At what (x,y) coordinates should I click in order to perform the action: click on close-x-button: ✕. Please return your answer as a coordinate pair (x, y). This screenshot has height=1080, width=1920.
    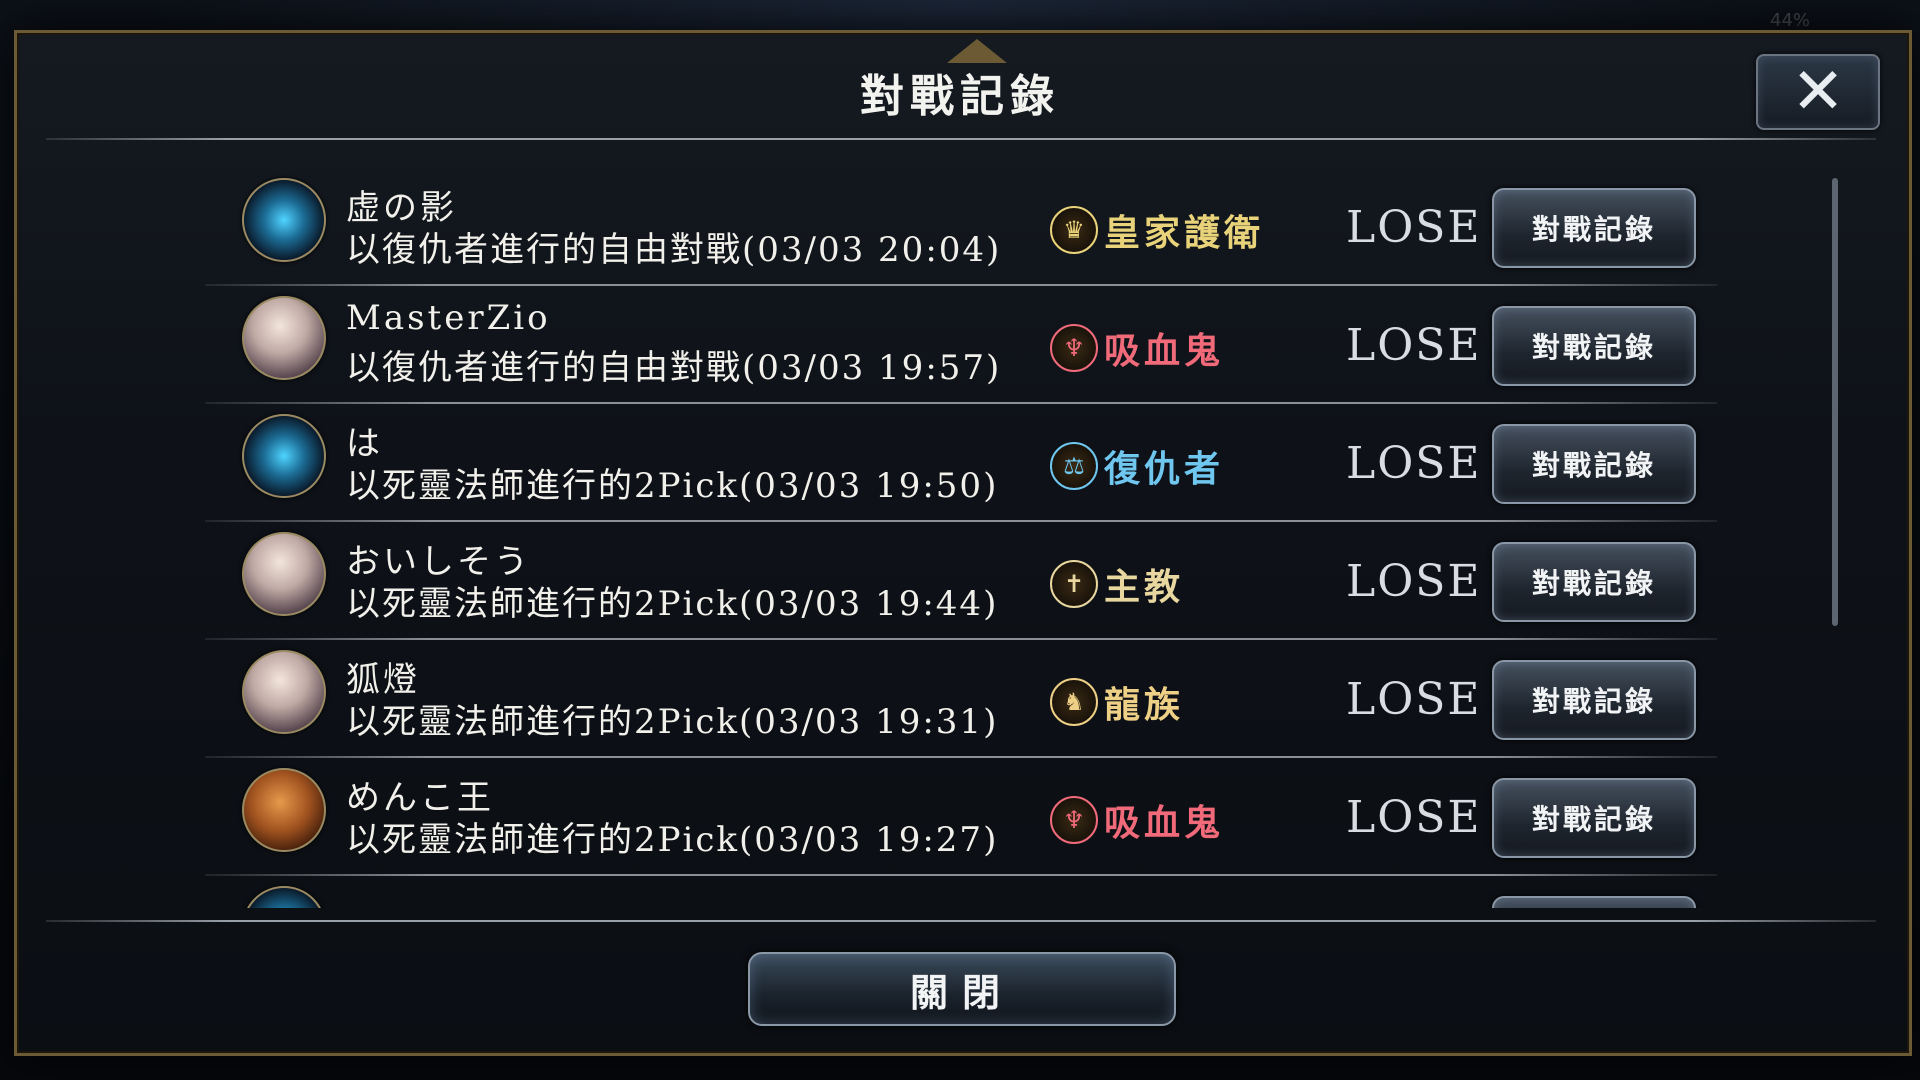
    Looking at the image, I should click on (1818, 92).